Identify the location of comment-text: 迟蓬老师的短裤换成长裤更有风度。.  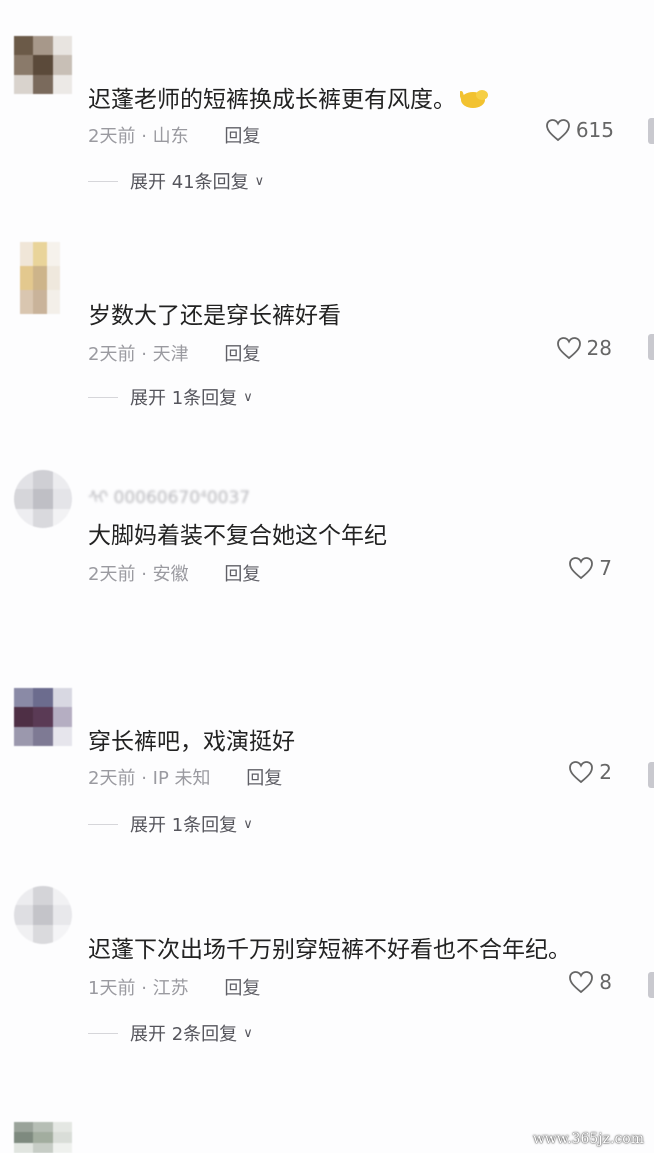
(289, 97).